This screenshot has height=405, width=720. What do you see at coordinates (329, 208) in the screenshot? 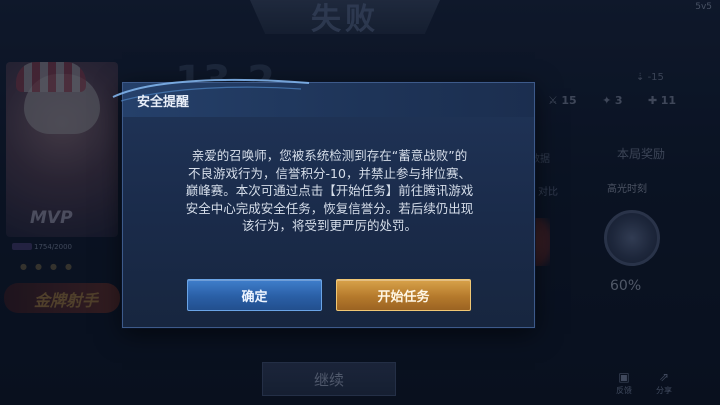
I see `message-line: 安全中心完成安全任务，恢复信誉分。若后续仍出现` at bounding box center [329, 208].